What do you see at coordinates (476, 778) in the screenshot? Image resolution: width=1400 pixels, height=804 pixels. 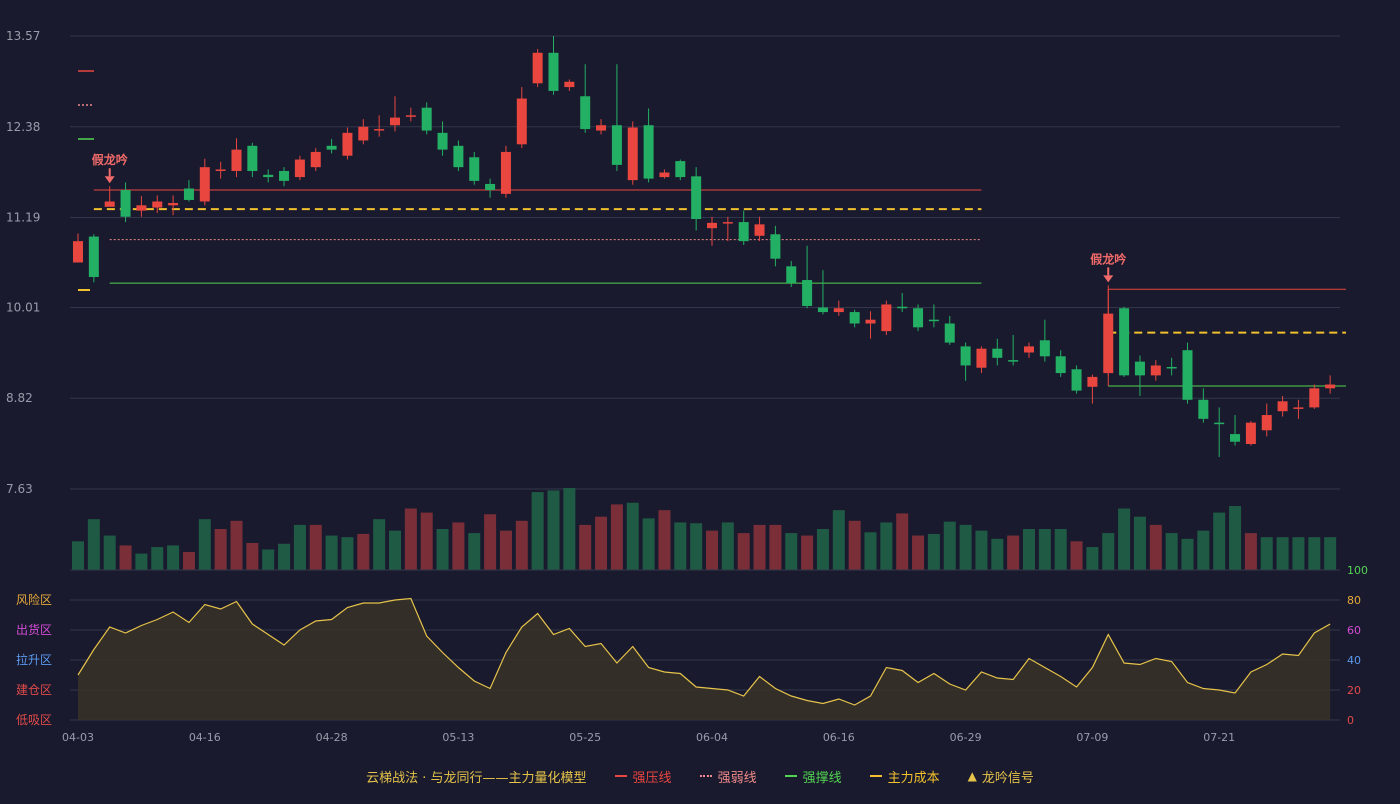 I see `legend-title: 云梯战法 · 与龙同行——主力量化模型` at bounding box center [476, 778].